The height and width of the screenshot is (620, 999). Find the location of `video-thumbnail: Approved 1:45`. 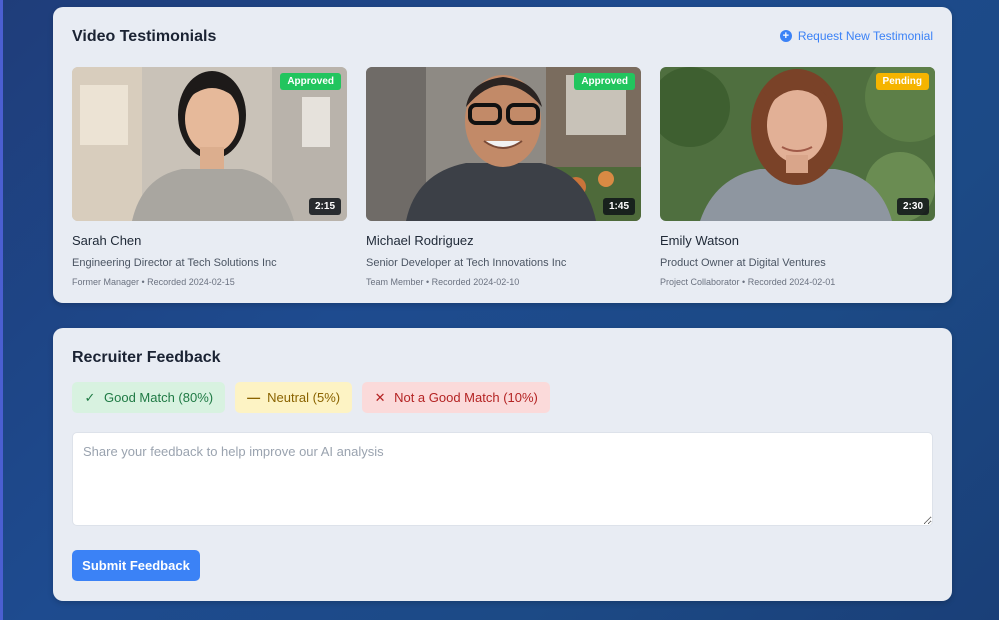

video-thumbnail: Approved 1:45 is located at coordinates (503, 144).